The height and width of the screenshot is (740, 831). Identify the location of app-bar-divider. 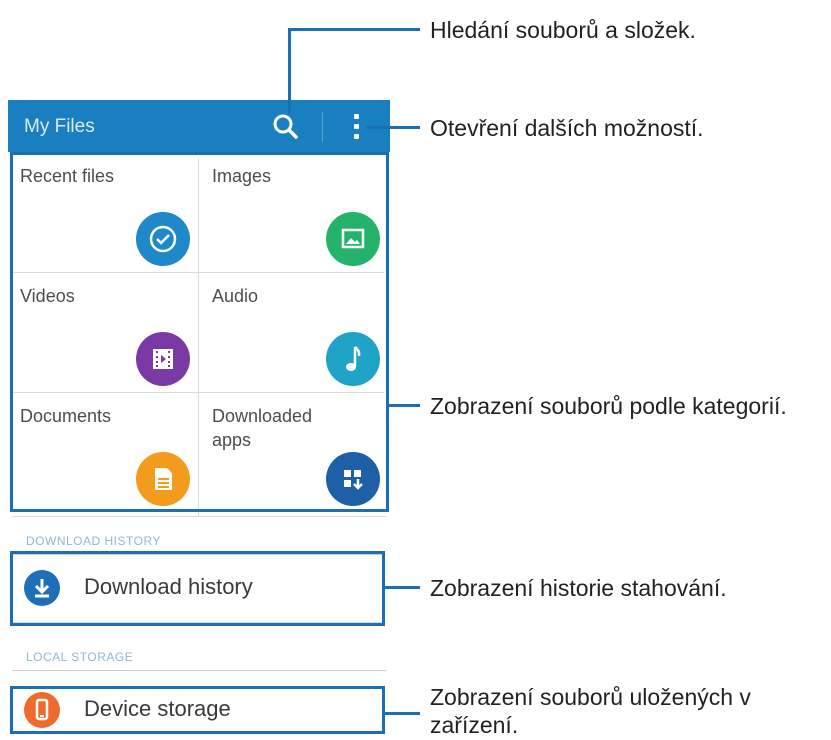
(322, 127).